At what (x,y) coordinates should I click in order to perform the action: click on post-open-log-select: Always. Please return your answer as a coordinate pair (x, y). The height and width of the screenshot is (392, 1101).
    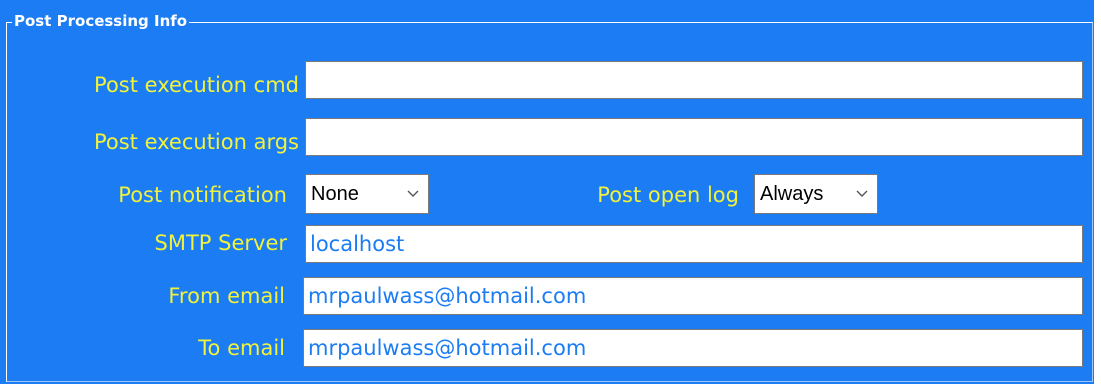
    Looking at the image, I should click on (816, 194).